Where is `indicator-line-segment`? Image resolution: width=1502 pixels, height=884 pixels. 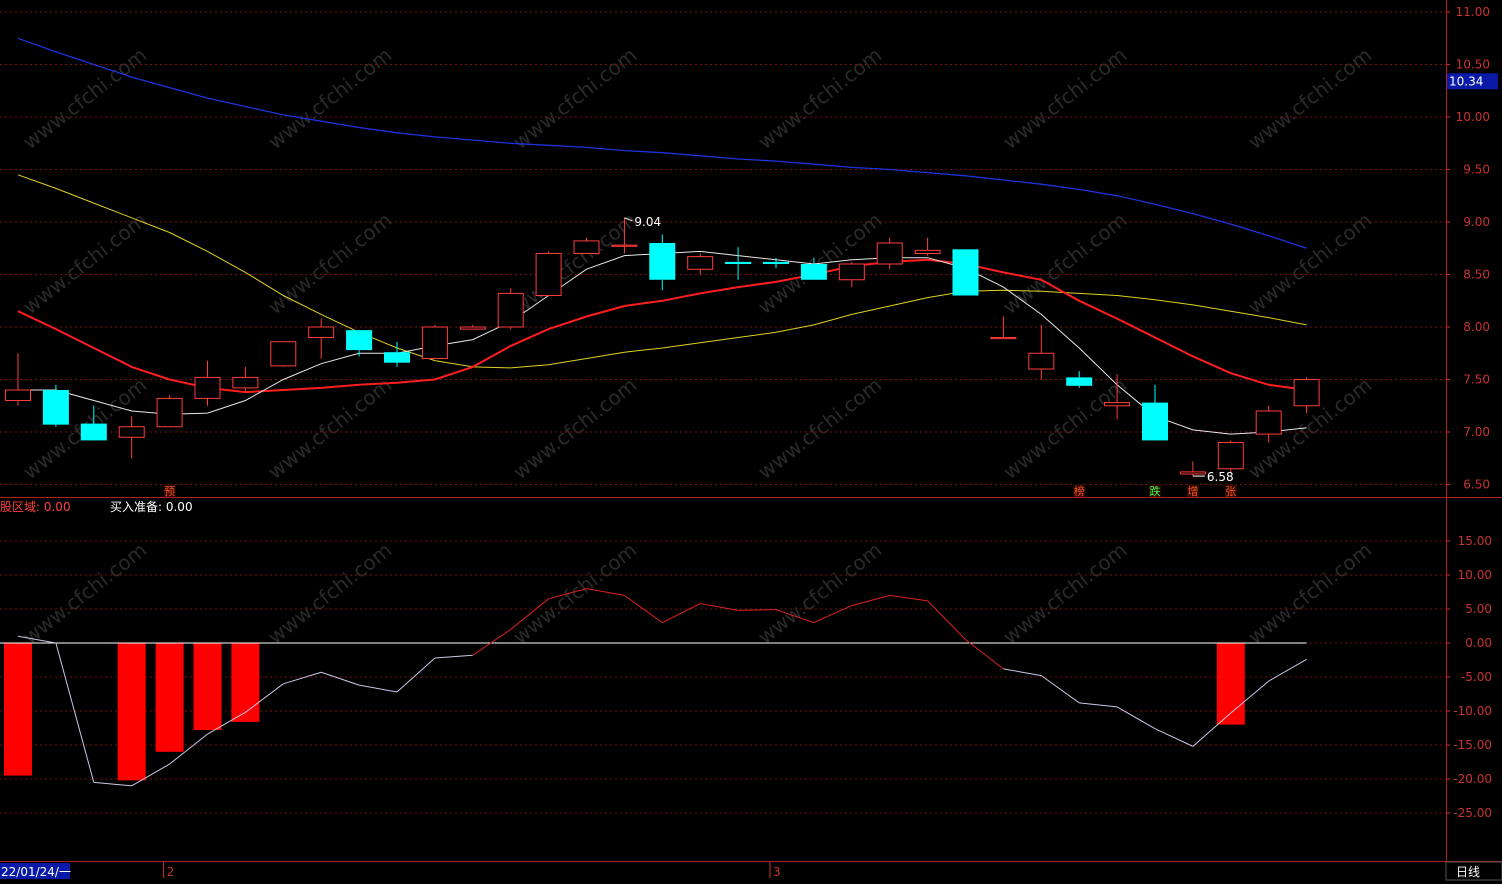 indicator-line-segment is located at coordinates (757, 610).